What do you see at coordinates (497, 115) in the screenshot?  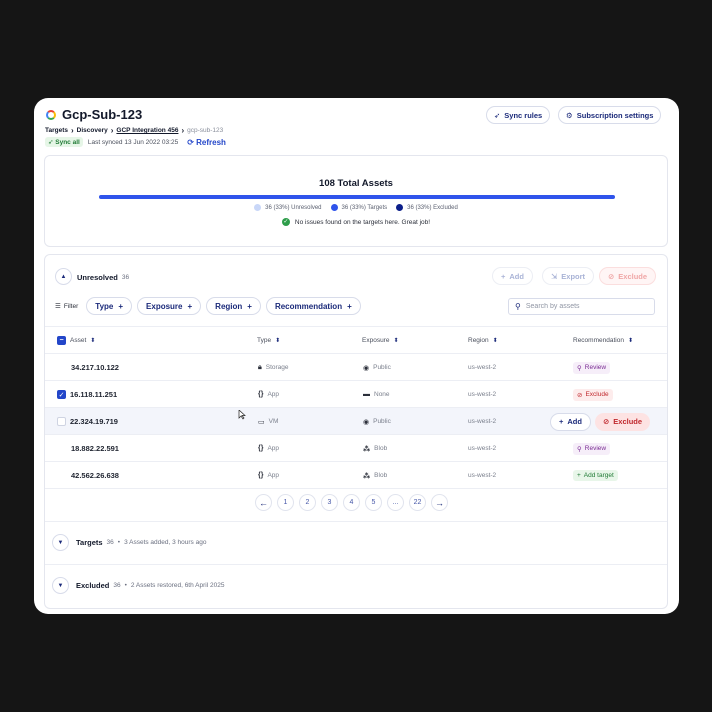 I see `rocket-icon: ➶` at bounding box center [497, 115].